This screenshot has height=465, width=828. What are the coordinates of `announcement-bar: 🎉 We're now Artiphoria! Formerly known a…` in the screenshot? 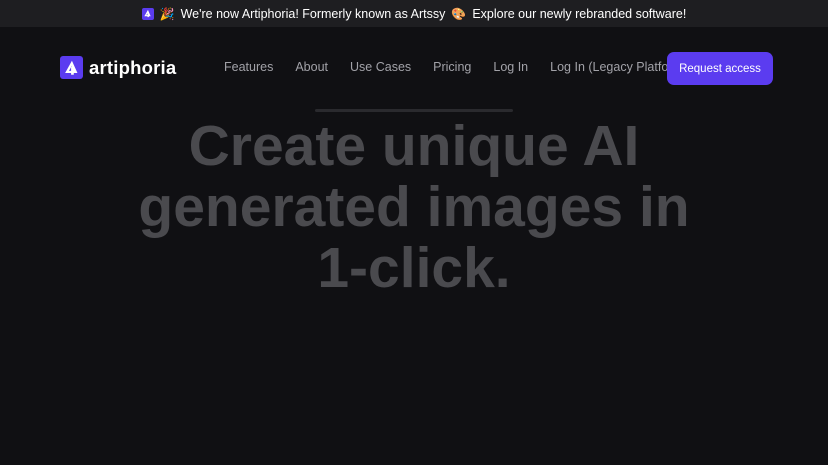 It's located at (414, 13).